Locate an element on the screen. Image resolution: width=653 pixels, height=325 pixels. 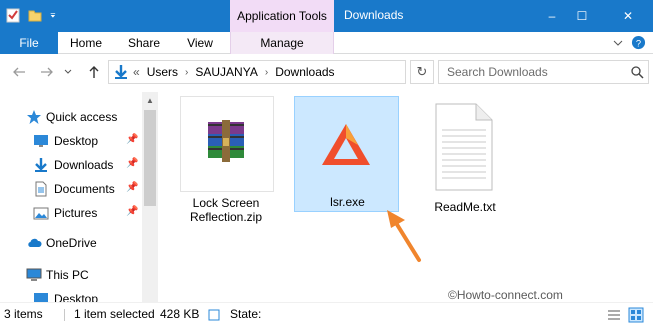
selection-count: 1 item selected is located at coordinates (114, 314).